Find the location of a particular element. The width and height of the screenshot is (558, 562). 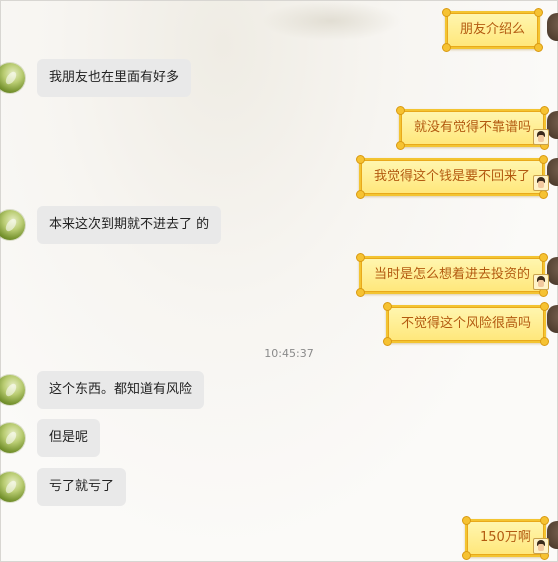

message-bubble-in: 但是呢 is located at coordinates (69, 438).